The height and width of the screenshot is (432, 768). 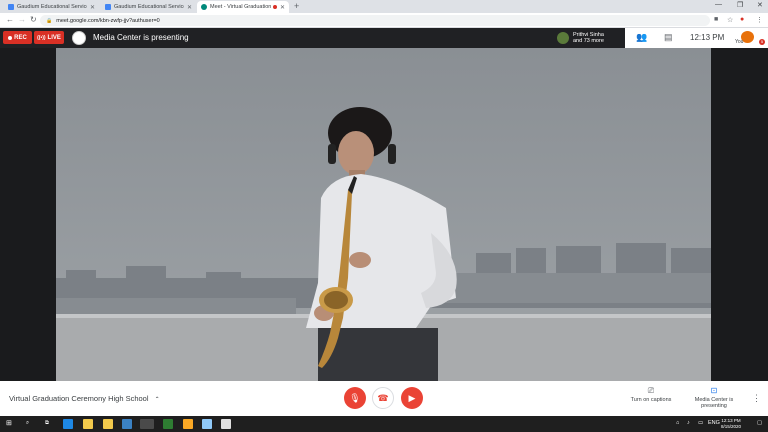 I want to click on meet-clock: 12:13 PM, so click(x=707, y=37).